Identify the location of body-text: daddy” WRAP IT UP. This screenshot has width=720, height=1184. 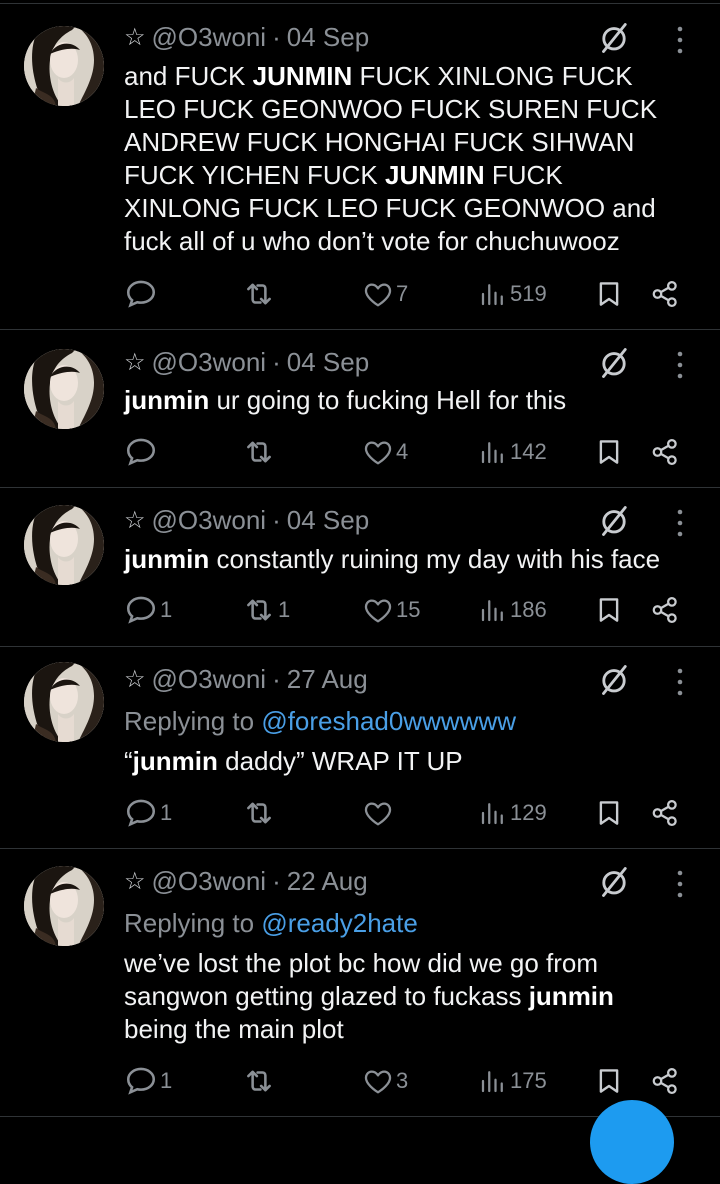
(340, 761).